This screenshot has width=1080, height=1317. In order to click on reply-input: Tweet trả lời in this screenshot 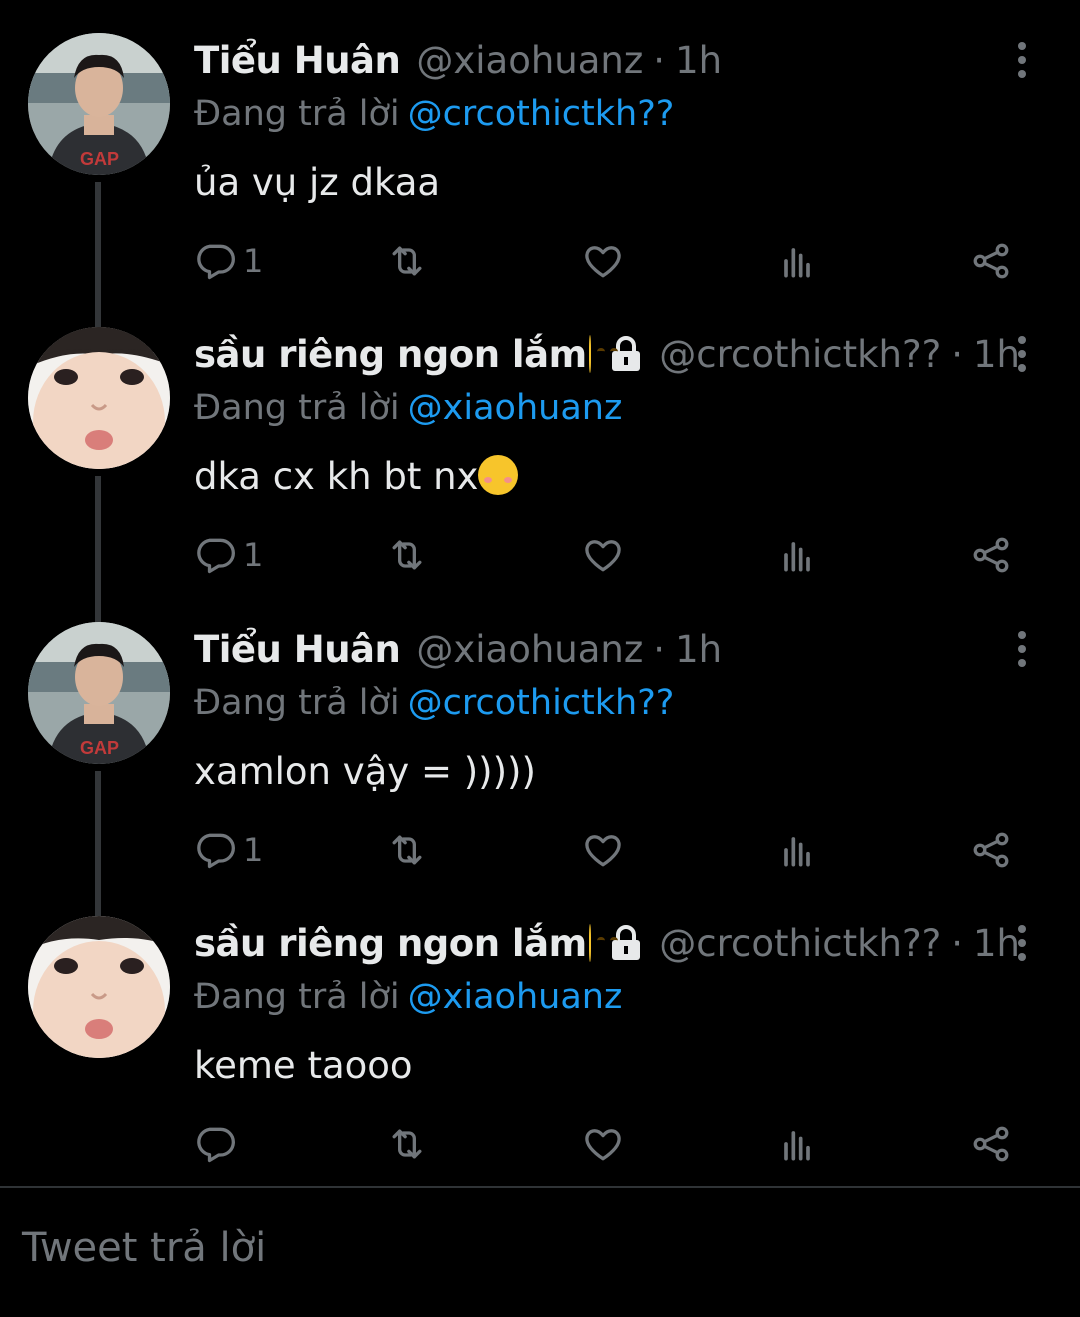, I will do `click(144, 1248)`.